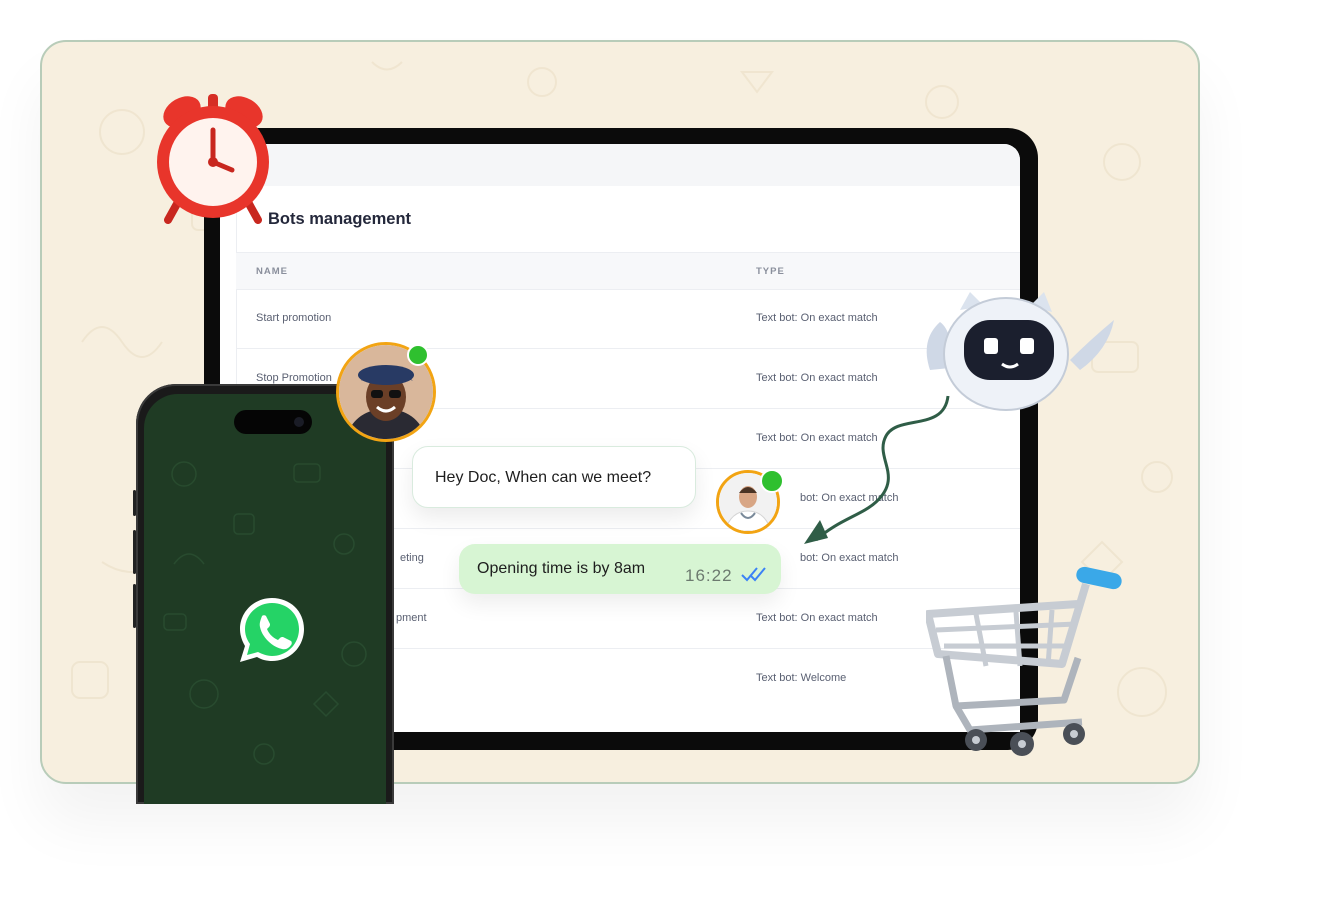  I want to click on outgoing-message-text: Opening time is by 8am, so click(561, 568).